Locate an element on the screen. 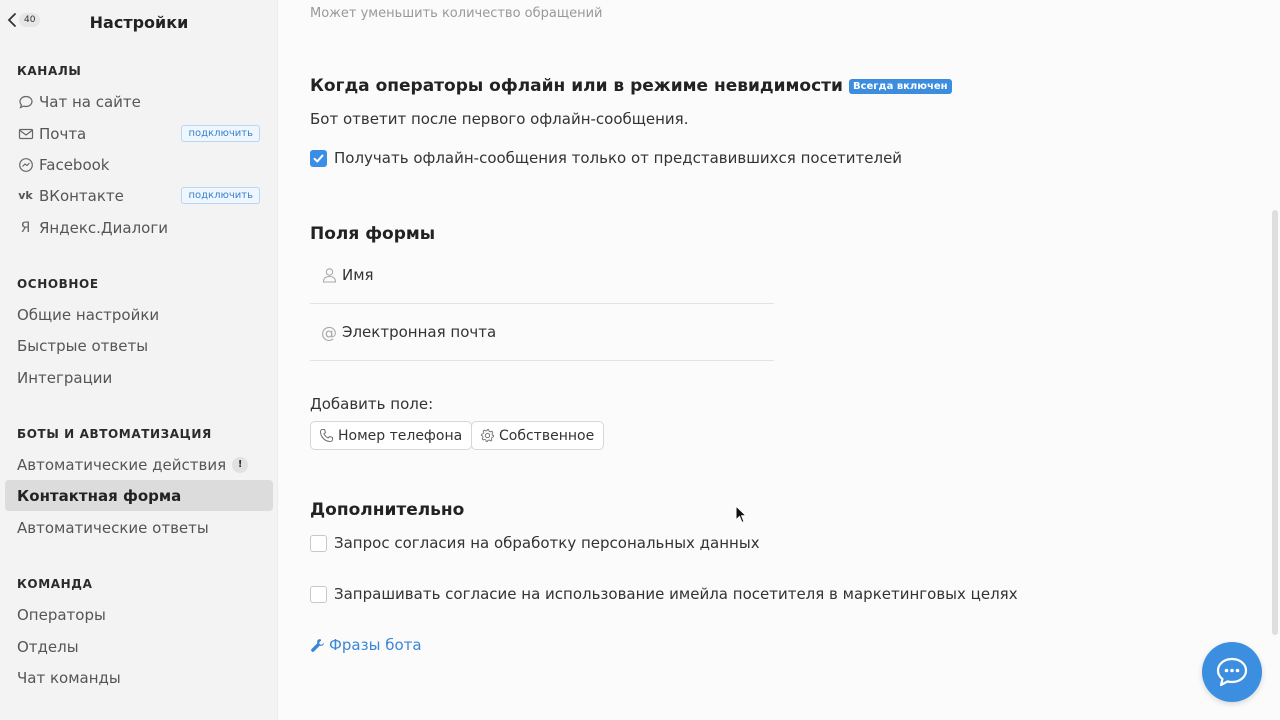 The image size is (1280, 720). yandex-icon: Я is located at coordinates (25, 227).